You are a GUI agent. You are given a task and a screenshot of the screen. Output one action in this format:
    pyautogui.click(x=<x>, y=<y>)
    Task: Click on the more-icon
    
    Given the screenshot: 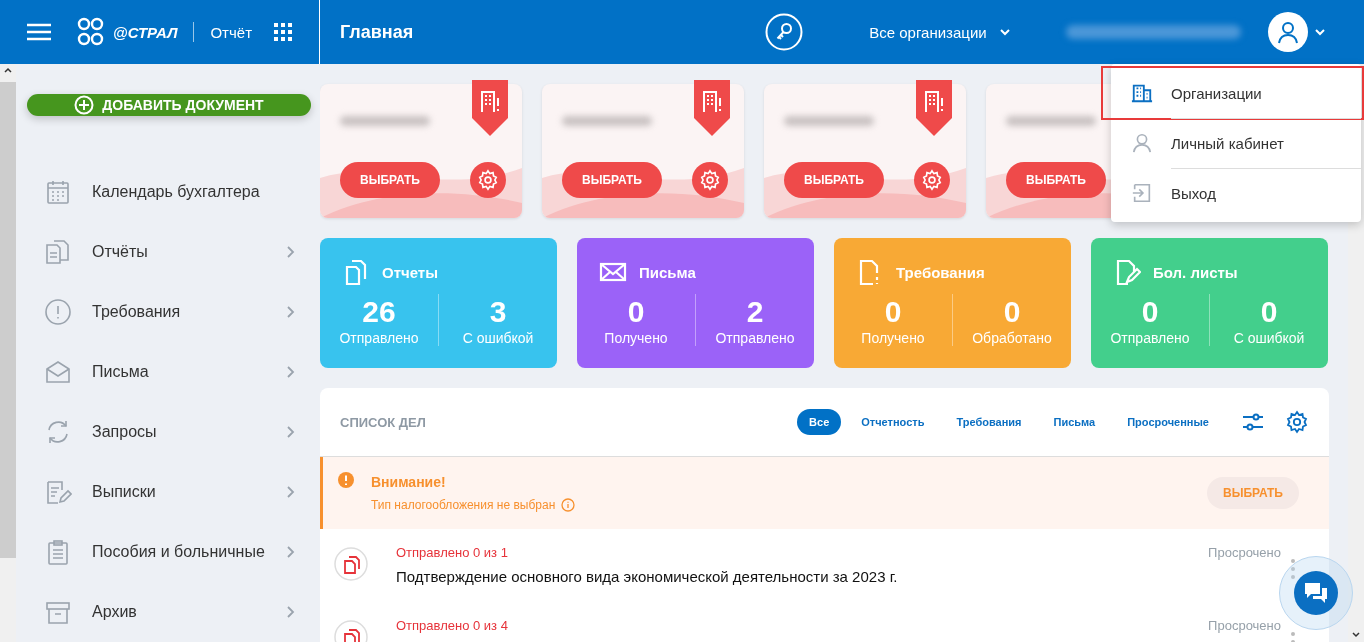 What is the action you would take?
    pyautogui.click(x=1293, y=569)
    